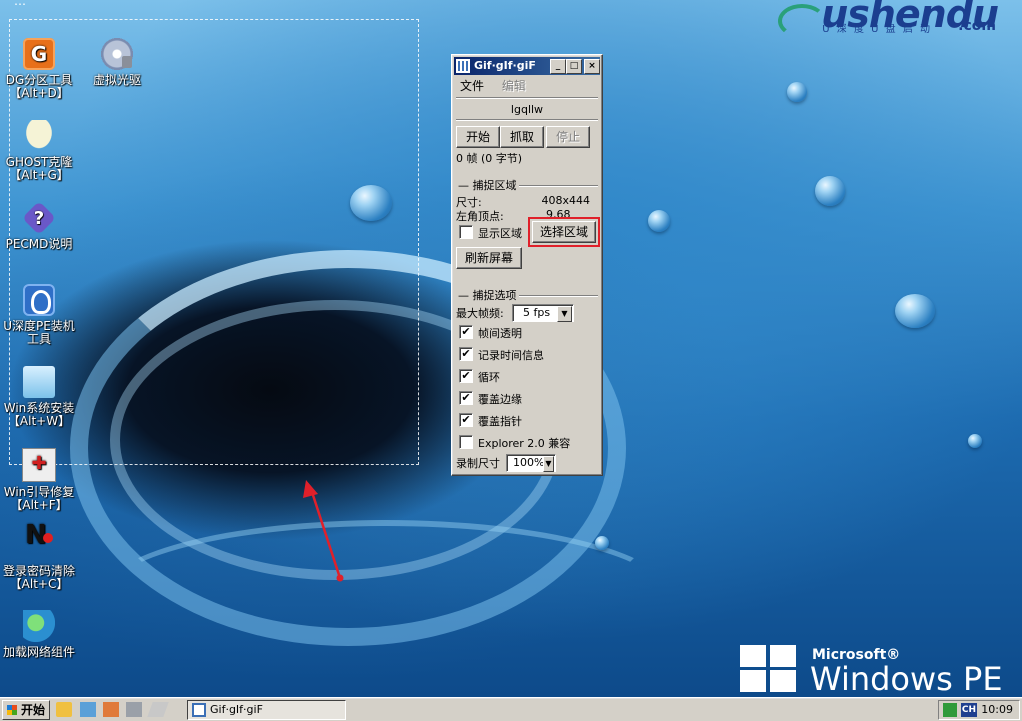  Describe the element at coordinates (500, 333) in the screenshot. I see `option-label: 帧间透明` at that location.